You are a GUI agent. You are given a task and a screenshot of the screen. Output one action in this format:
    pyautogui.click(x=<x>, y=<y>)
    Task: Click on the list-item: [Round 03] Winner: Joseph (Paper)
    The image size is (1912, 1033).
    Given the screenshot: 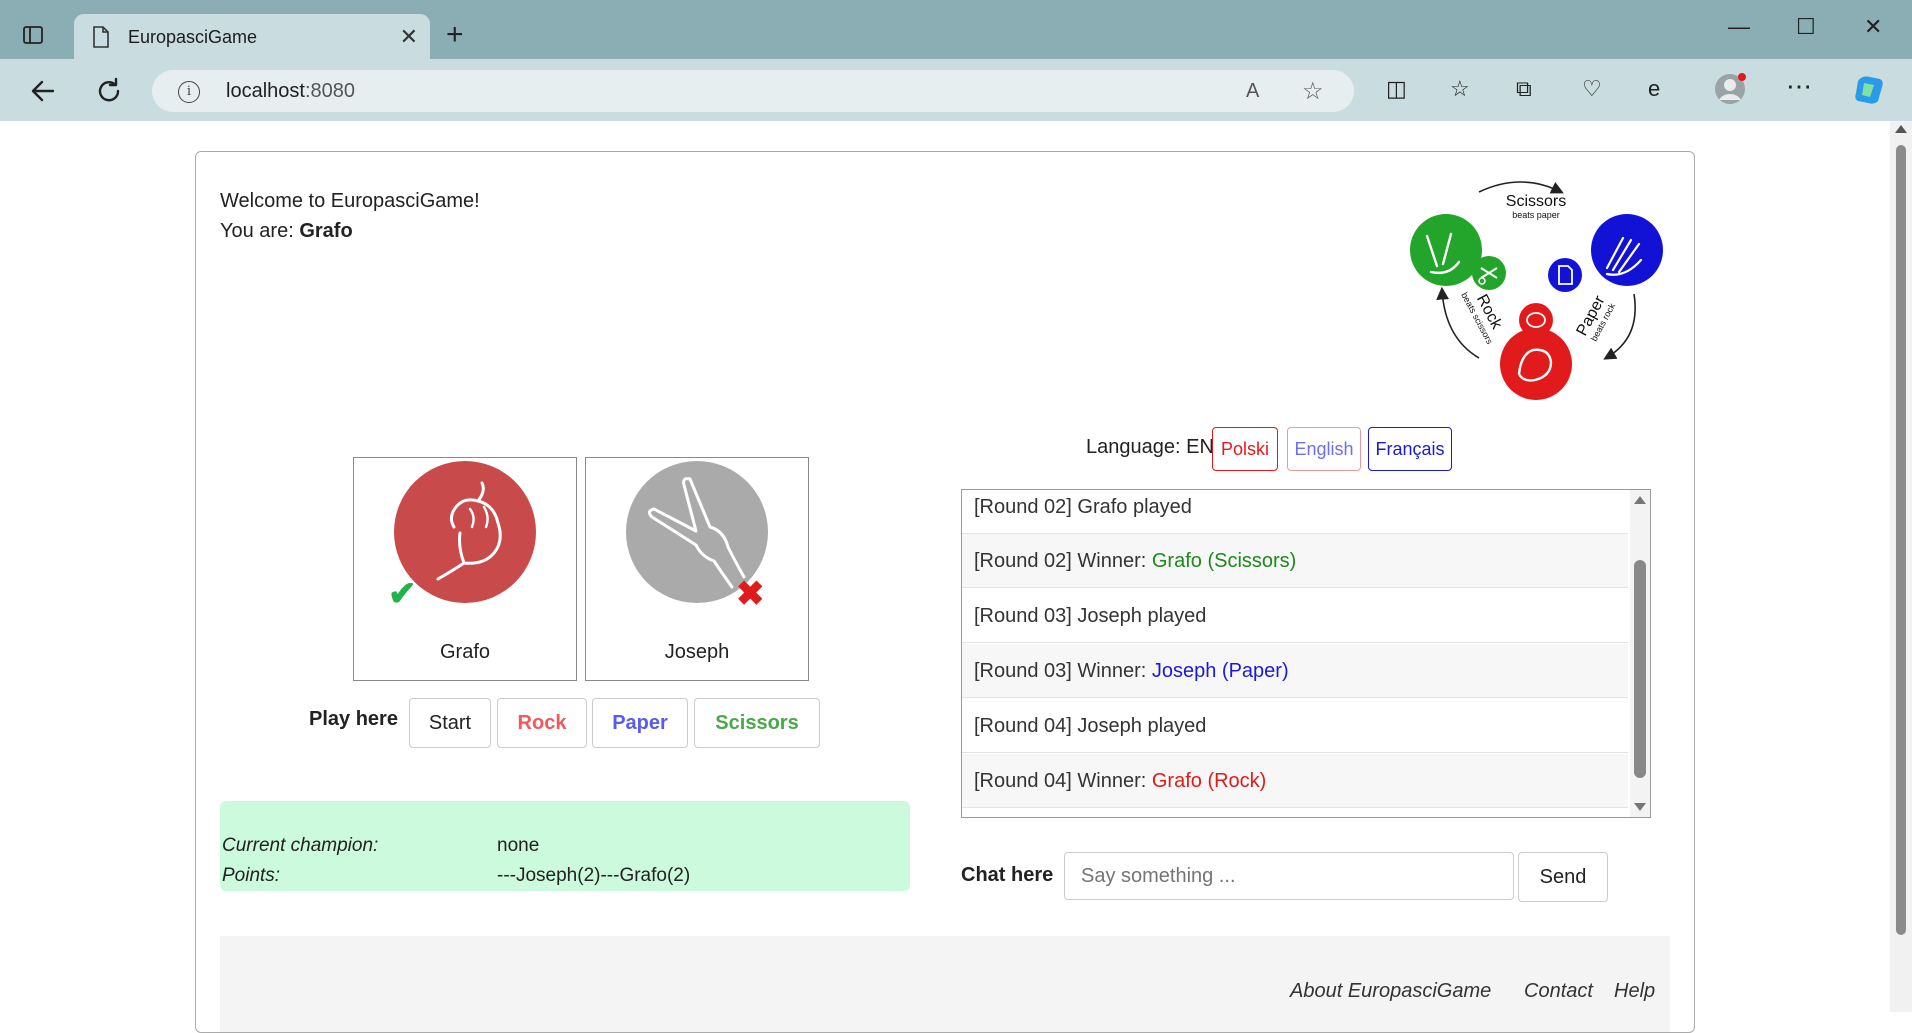 What is the action you would take?
    pyautogui.click(x=1295, y=671)
    